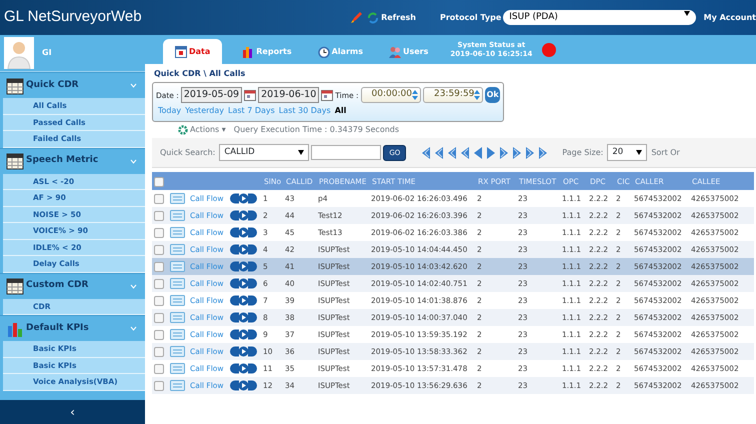  Describe the element at coordinates (340, 51) in the screenshot. I see `nav-tab: Alarms` at that location.